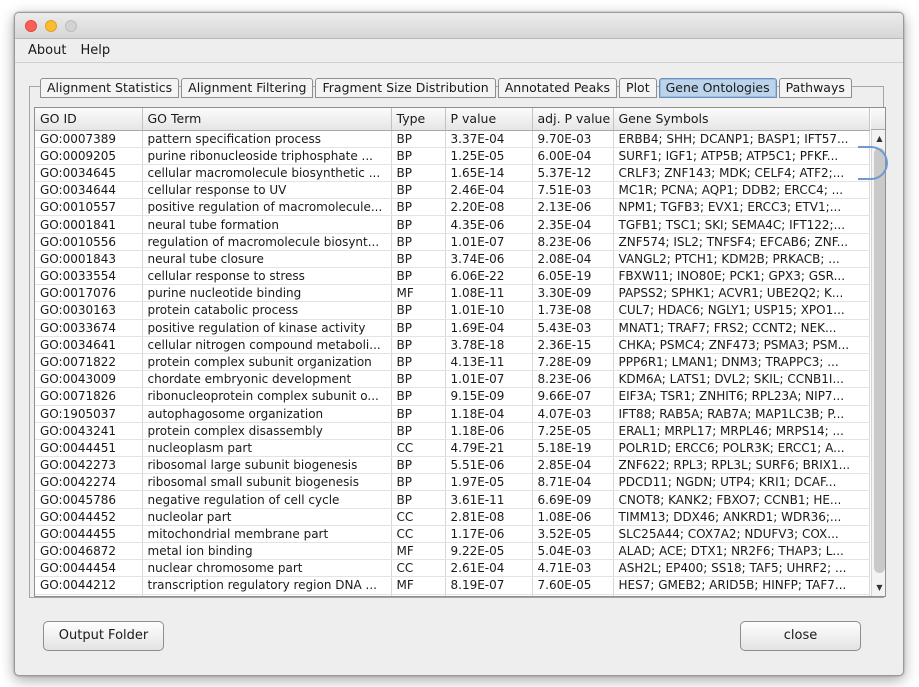  I want to click on window-close-icon, so click(31, 26).